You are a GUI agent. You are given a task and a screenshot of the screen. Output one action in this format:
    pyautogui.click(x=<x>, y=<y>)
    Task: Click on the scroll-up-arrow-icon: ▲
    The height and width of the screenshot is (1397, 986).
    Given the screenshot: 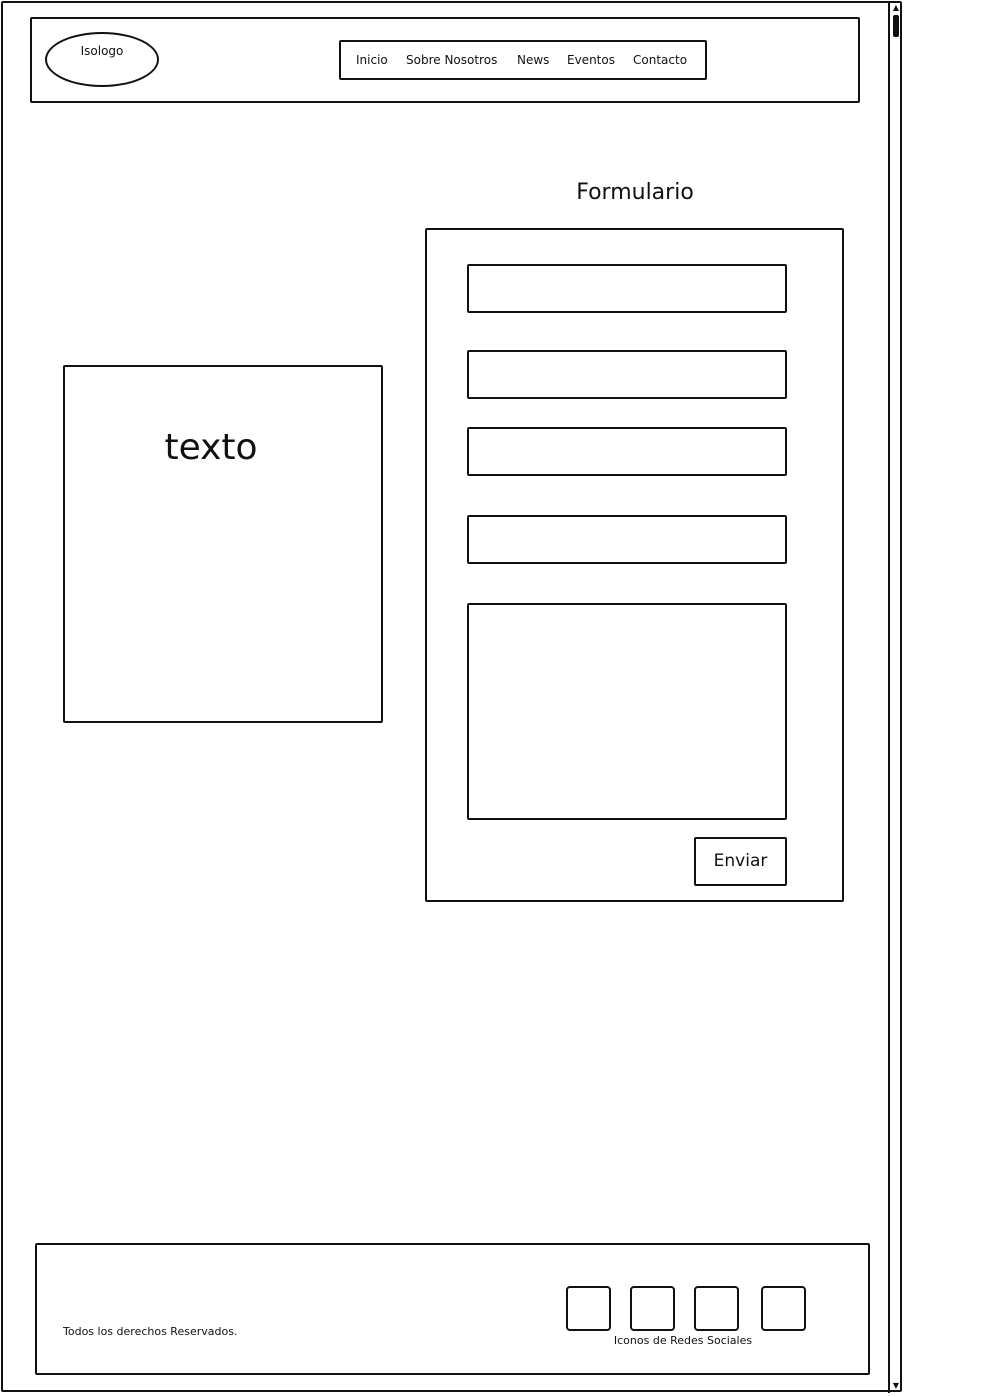 What is the action you would take?
    pyautogui.click(x=896, y=8)
    